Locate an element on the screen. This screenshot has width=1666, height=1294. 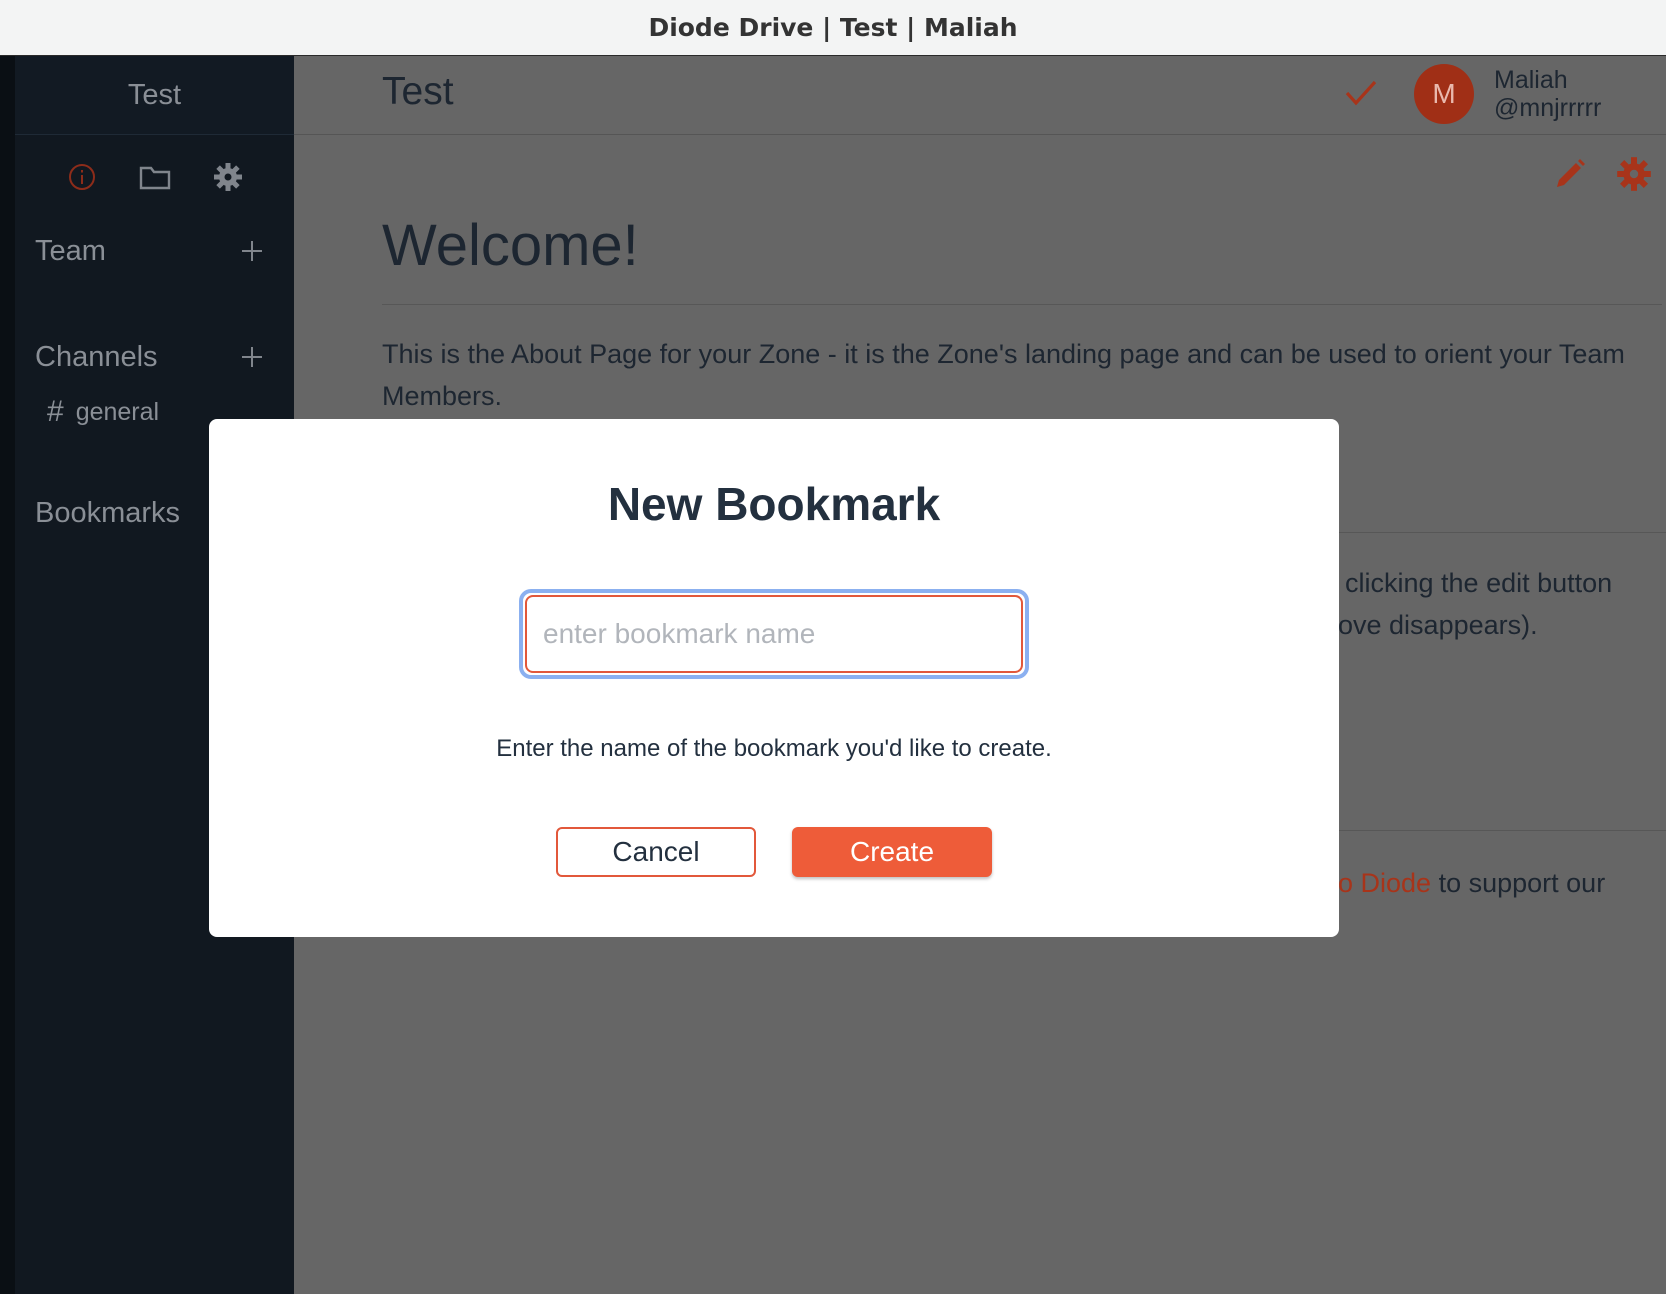
cancel-button: Cancel is located at coordinates (656, 852).